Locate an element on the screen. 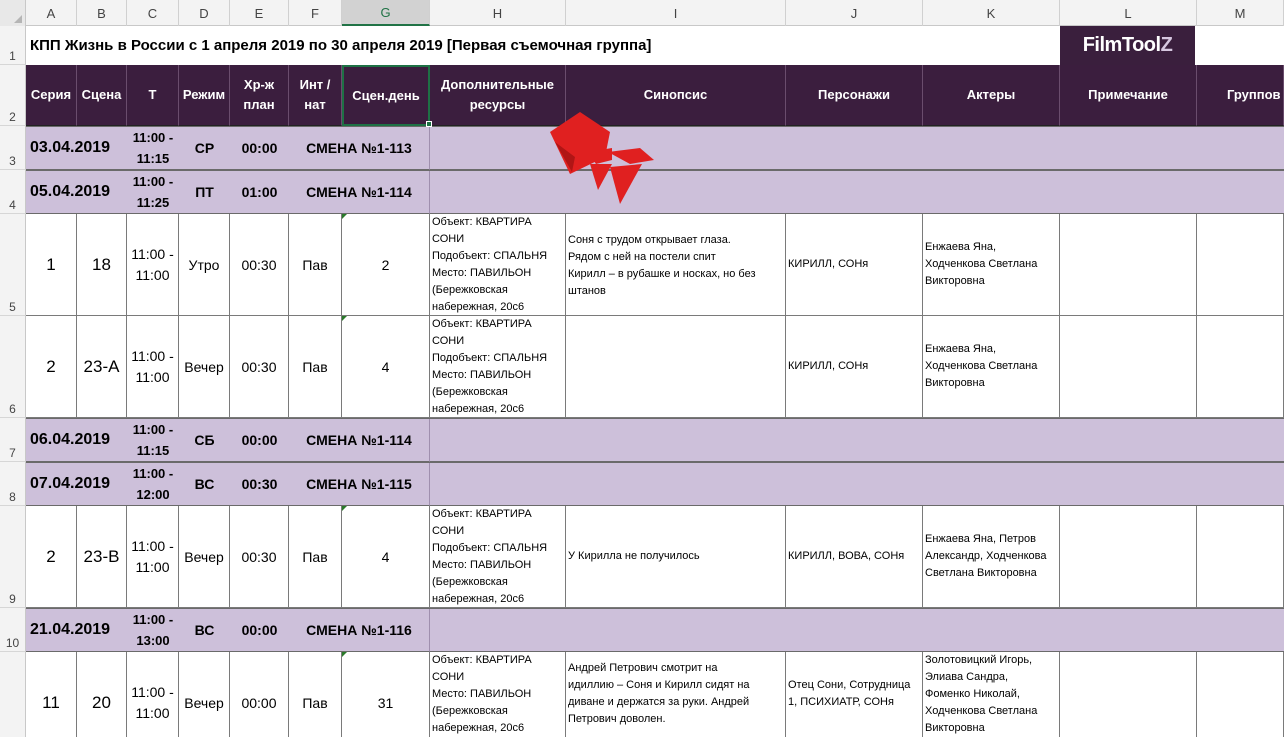  shift-date: 21.04.2019 is located at coordinates (76, 630).